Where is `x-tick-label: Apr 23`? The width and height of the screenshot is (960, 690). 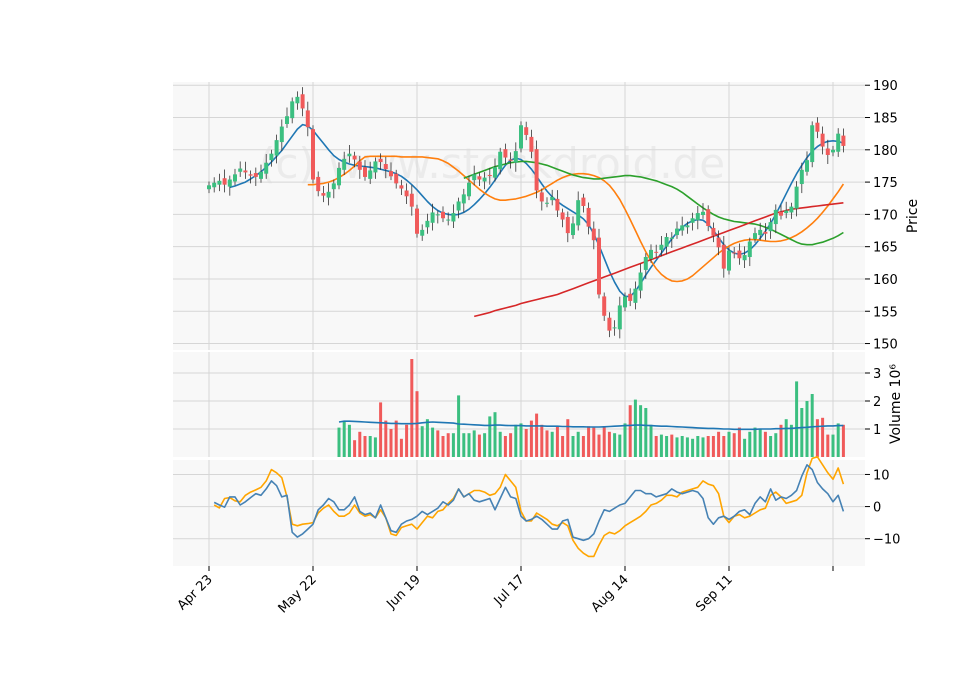
x-tick-label: Apr 23 is located at coordinates (195, 592).